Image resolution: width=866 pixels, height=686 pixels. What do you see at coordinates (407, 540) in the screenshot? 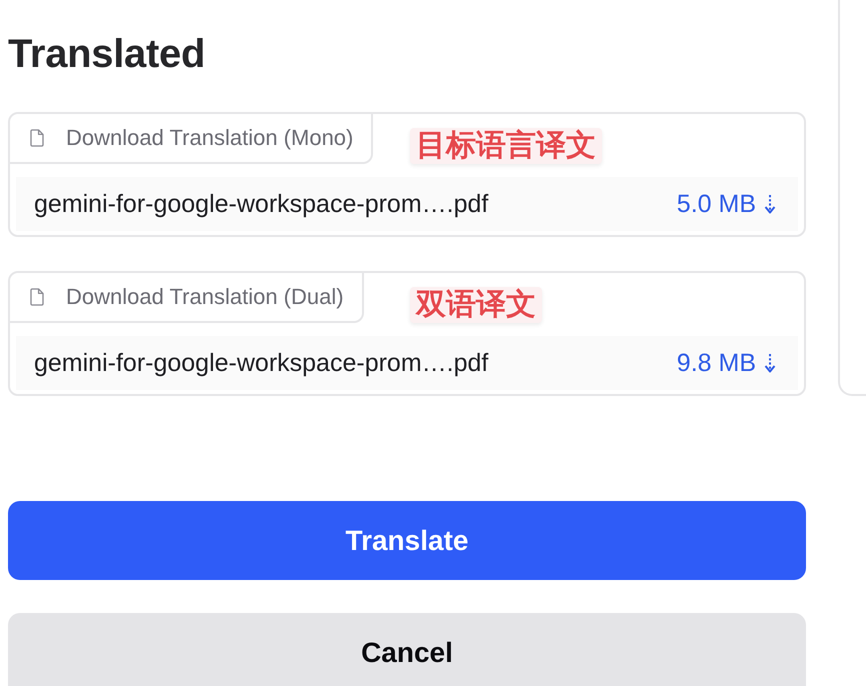
I see `translate-button: Translate` at bounding box center [407, 540].